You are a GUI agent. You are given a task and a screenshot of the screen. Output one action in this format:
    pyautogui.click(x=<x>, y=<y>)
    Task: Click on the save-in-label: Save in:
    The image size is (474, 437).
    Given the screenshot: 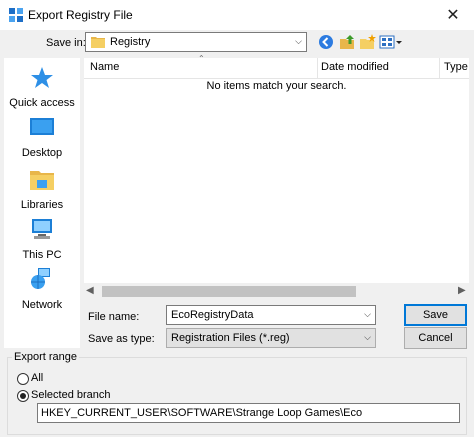 What is the action you would take?
    pyautogui.click(x=66, y=43)
    